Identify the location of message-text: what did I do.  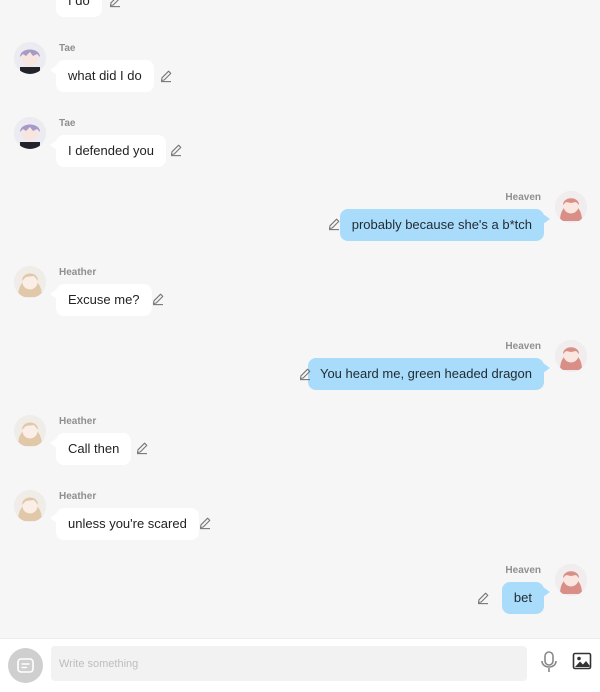
(105, 75).